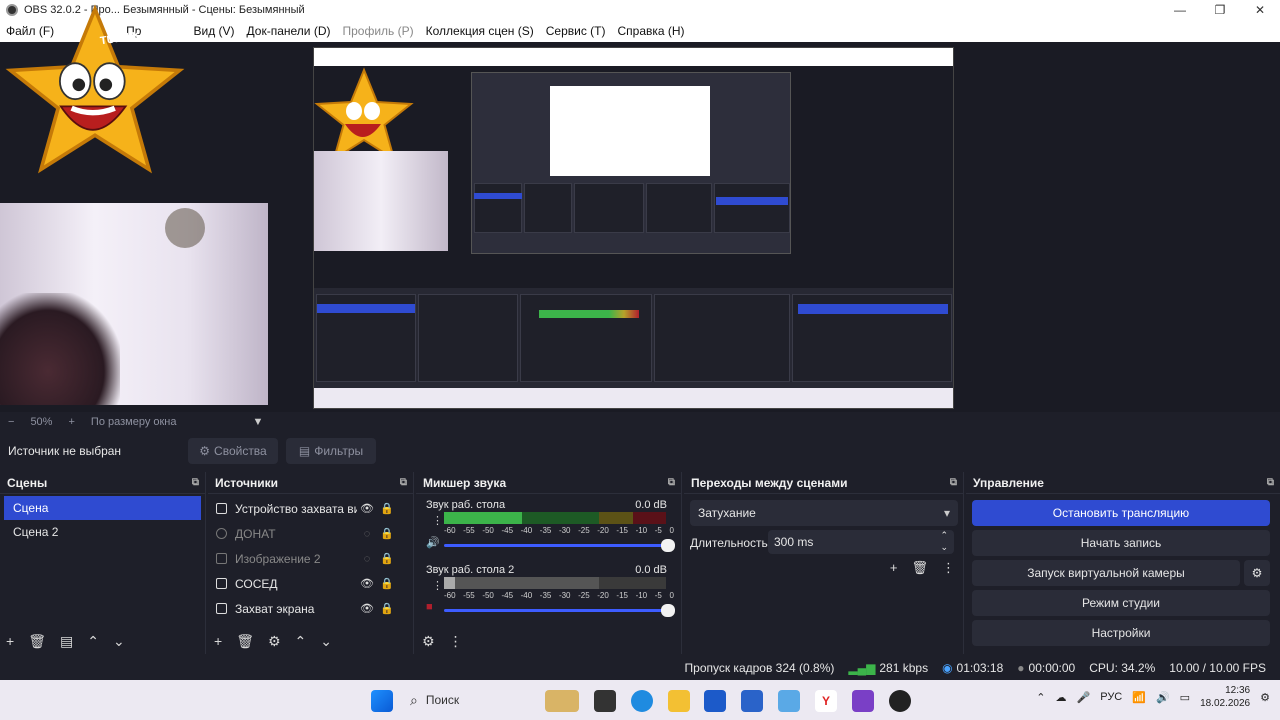 Image resolution: width=1280 pixels, height=720 pixels. Describe the element at coordinates (1121, 543) in the screenshot. I see `start-record-button: Начать запись` at that location.